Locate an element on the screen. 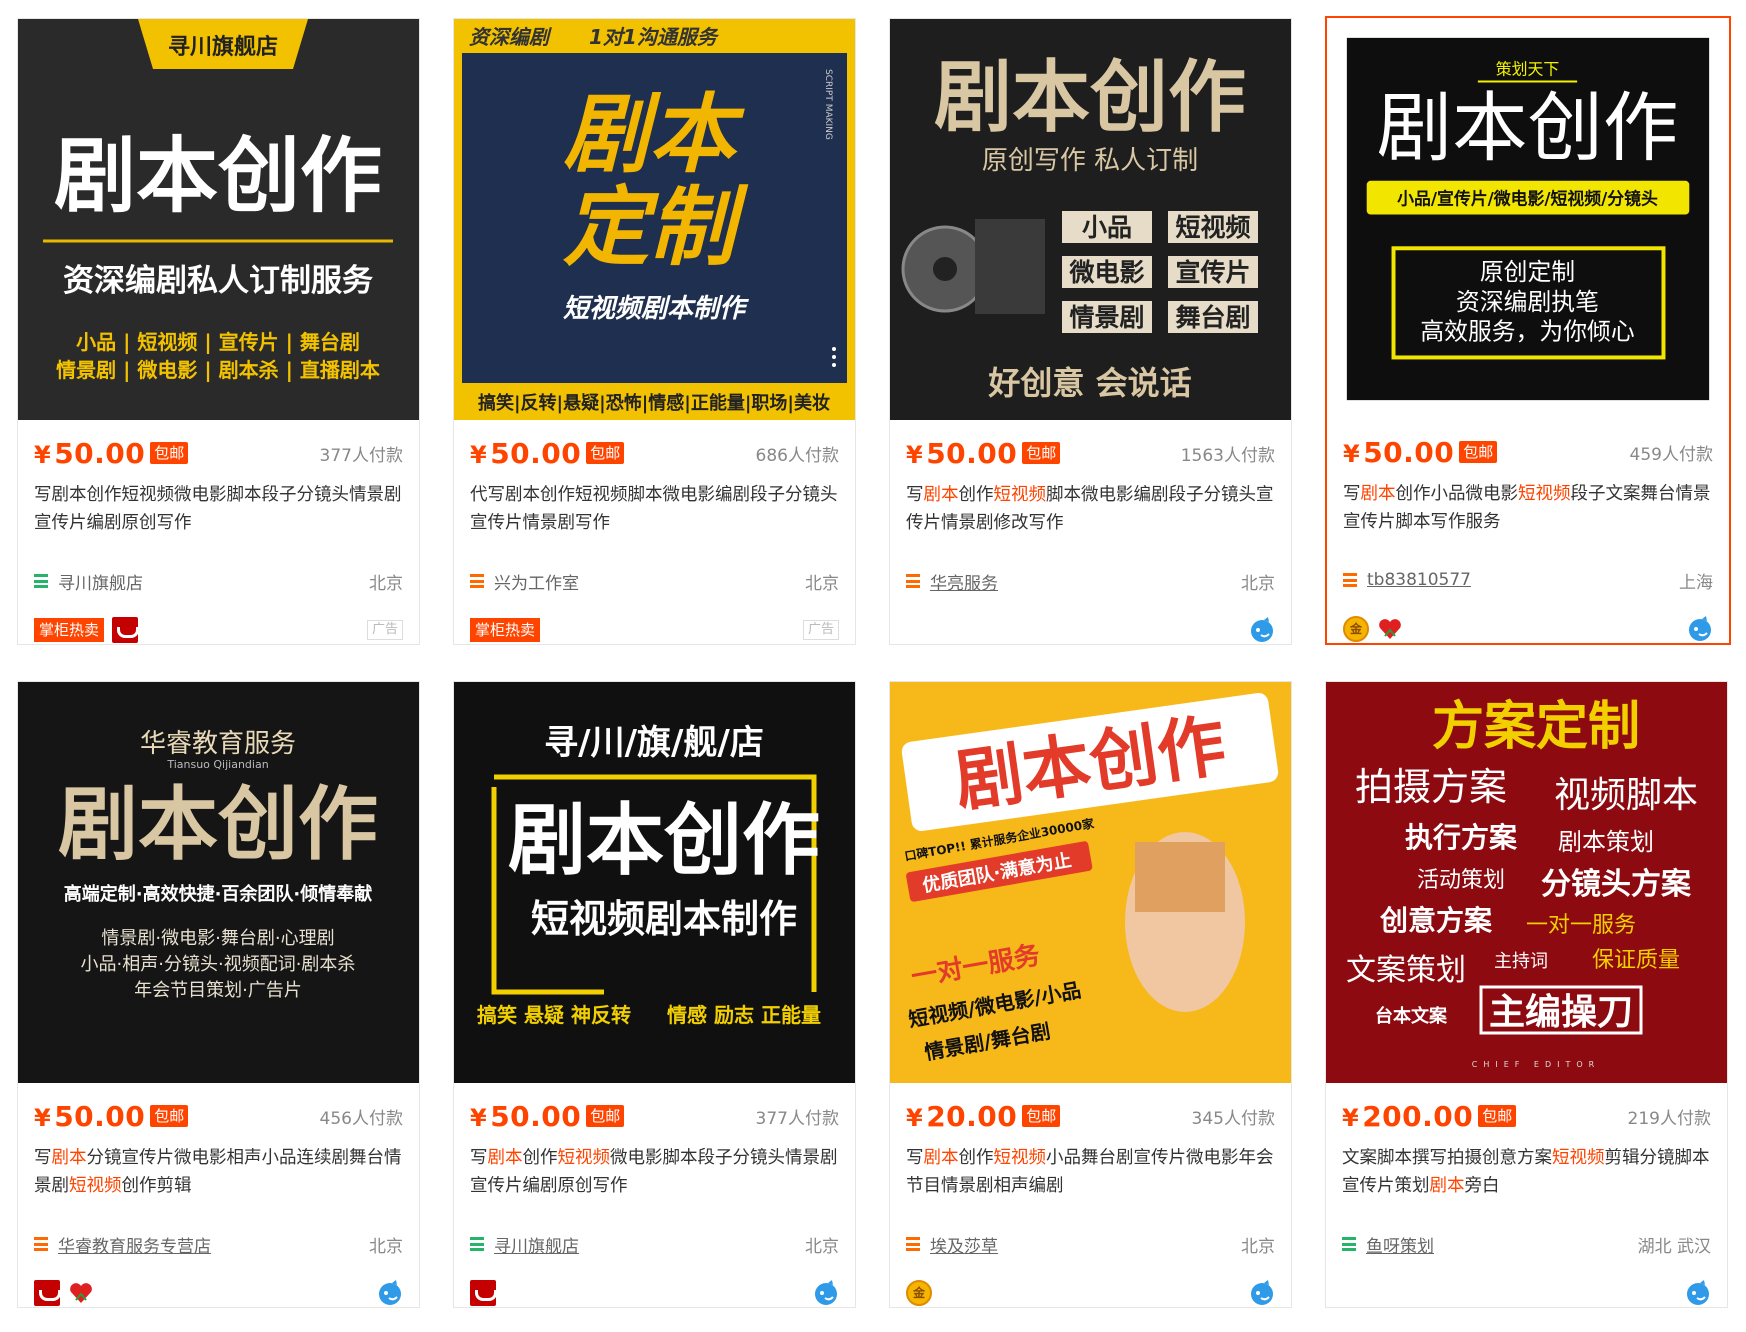 This screenshot has height=1332, width=1746. product-title: 写剧本分镜宣传片微电影相声小品连续剧舞台情景剧短视频创作剪辑 is located at coordinates (218, 1173).